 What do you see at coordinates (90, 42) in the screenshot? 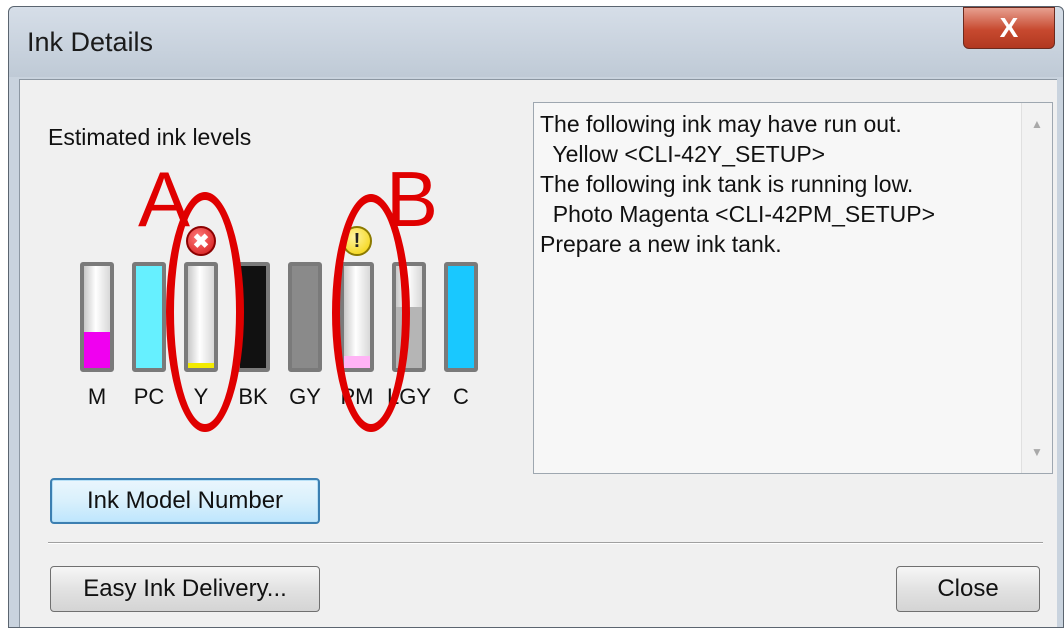
I see `window-title: Ink Details` at bounding box center [90, 42].